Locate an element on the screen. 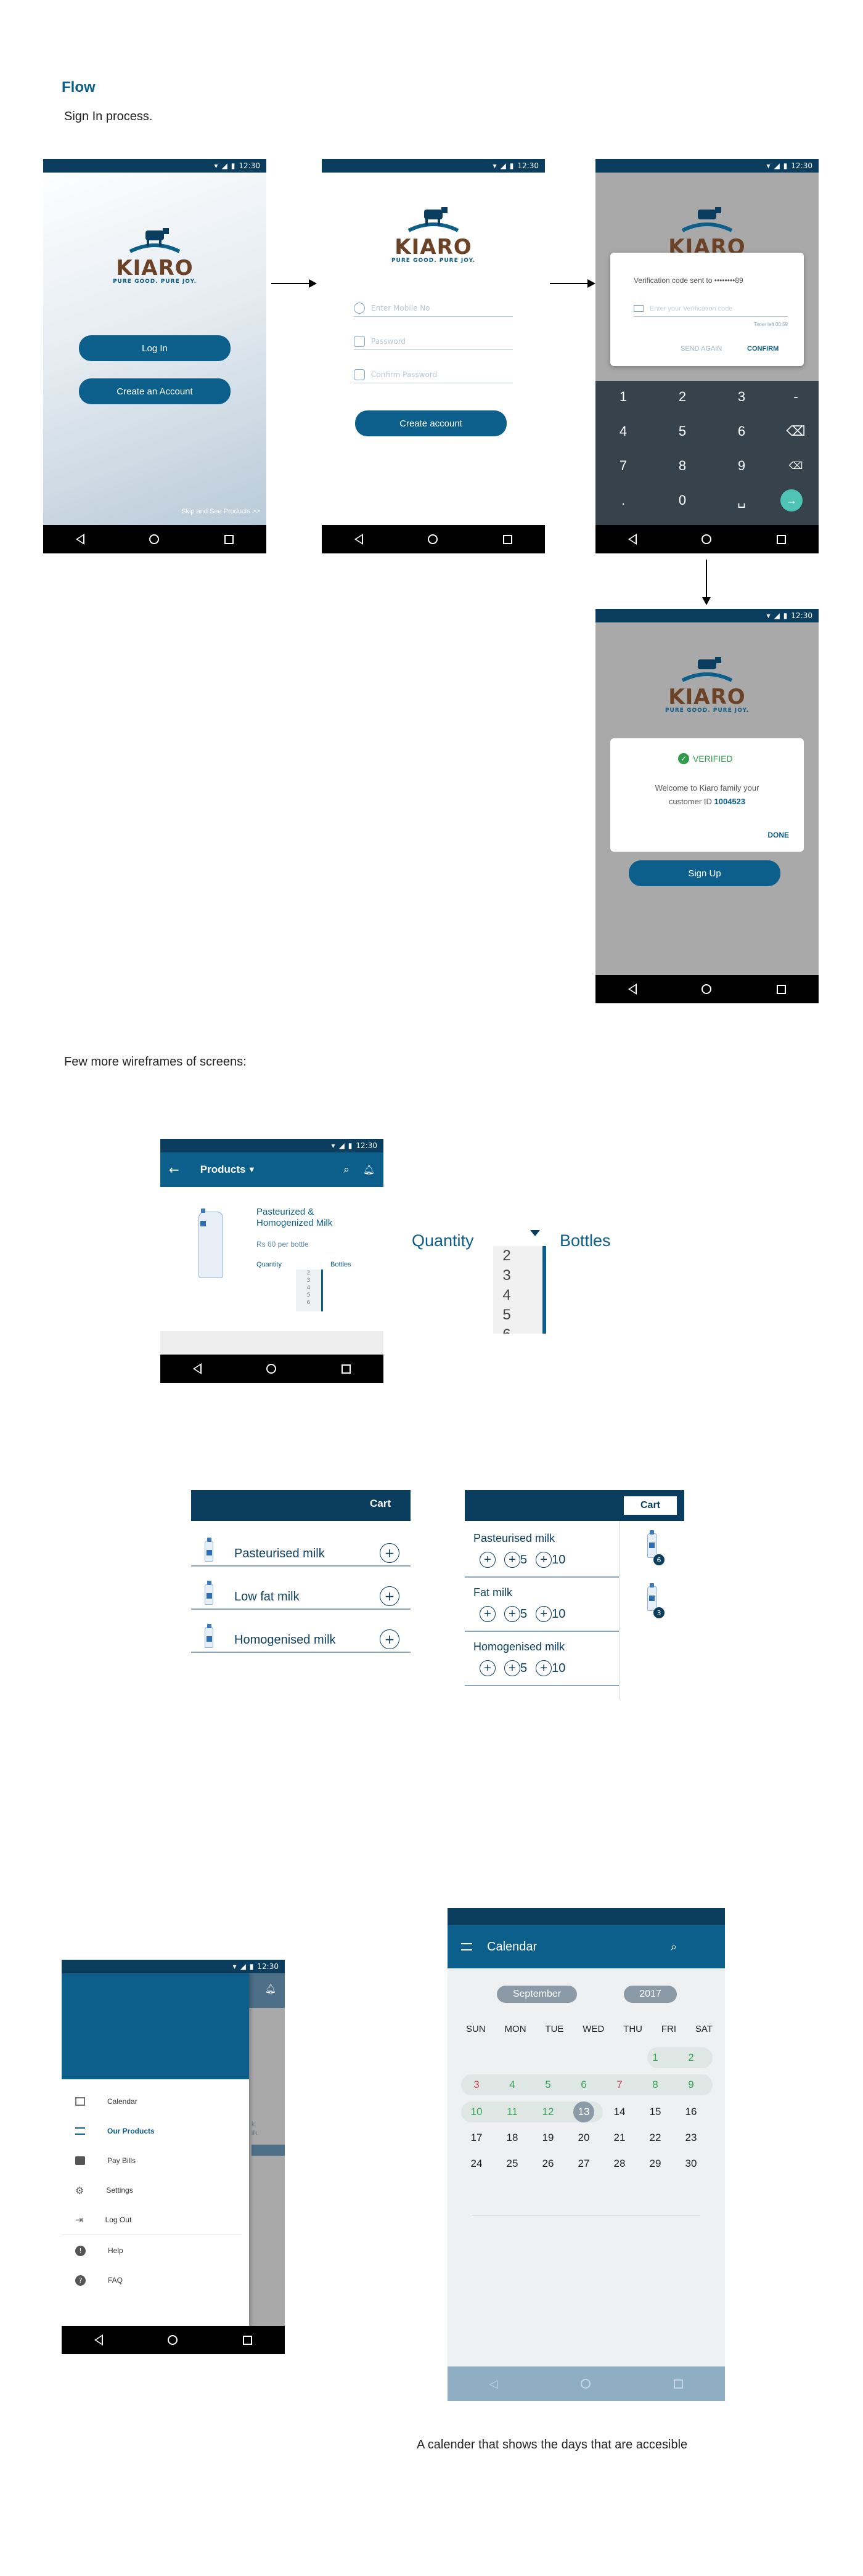 The width and height of the screenshot is (863, 2576). calendar-day: 14 is located at coordinates (619, 2111).